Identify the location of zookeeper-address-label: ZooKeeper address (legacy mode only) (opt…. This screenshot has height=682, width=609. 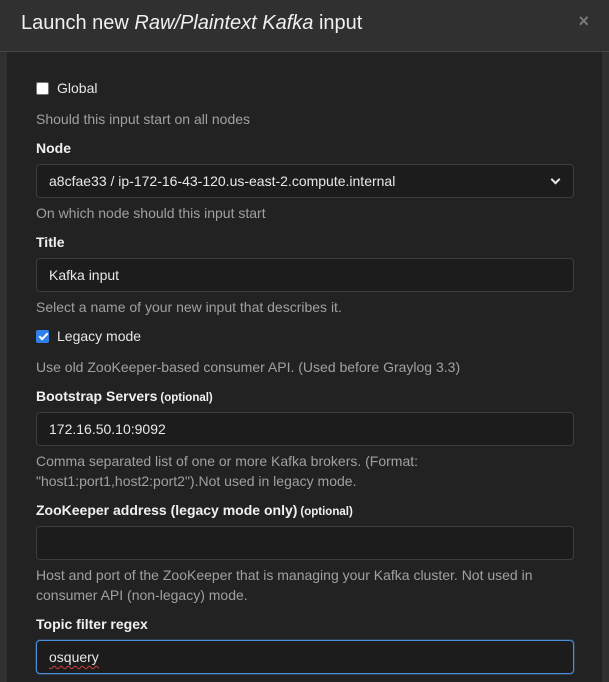
(194, 510).